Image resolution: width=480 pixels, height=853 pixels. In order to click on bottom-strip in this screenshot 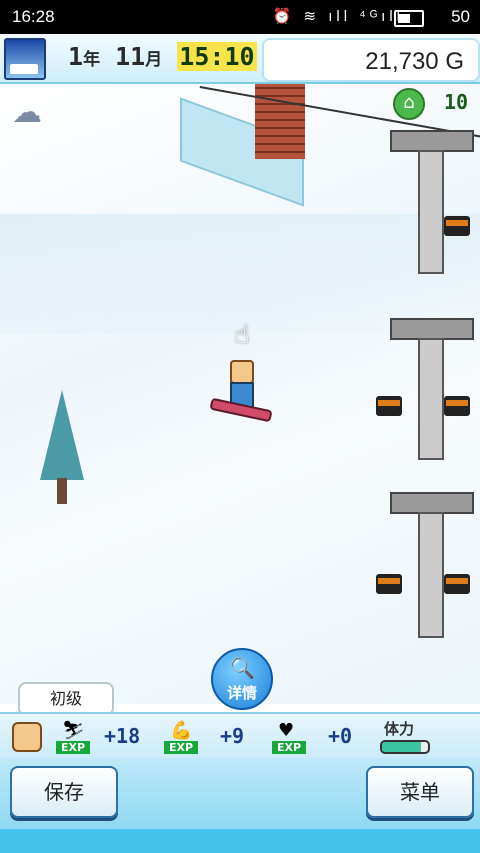, I will do `click(240, 841)`.